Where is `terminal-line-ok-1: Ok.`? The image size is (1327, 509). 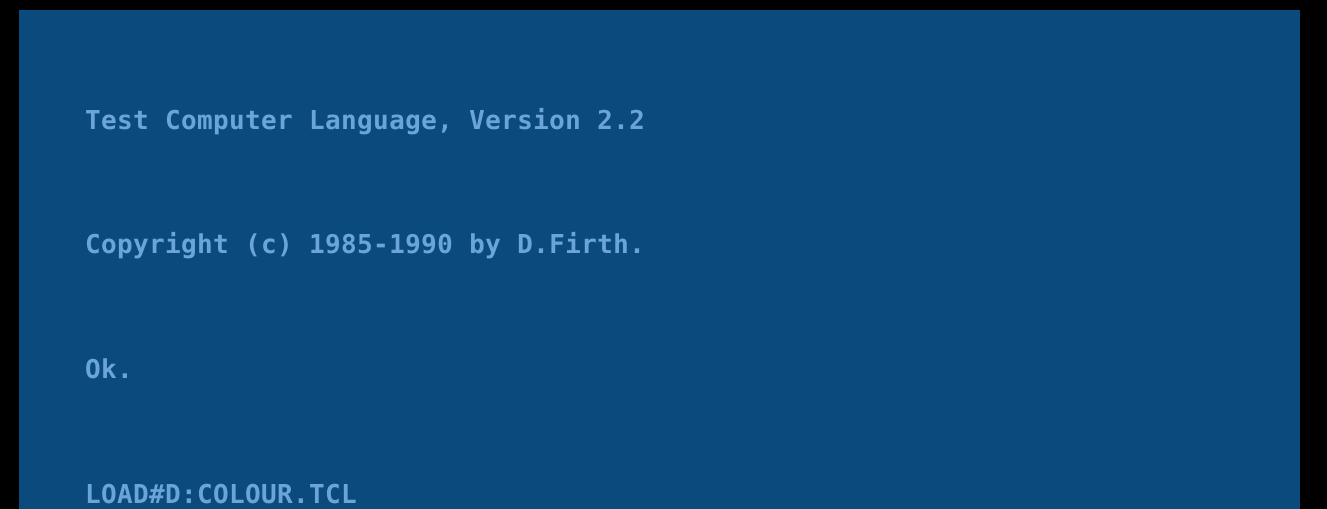 terminal-line-ok-1: Ok. is located at coordinates (109, 370).